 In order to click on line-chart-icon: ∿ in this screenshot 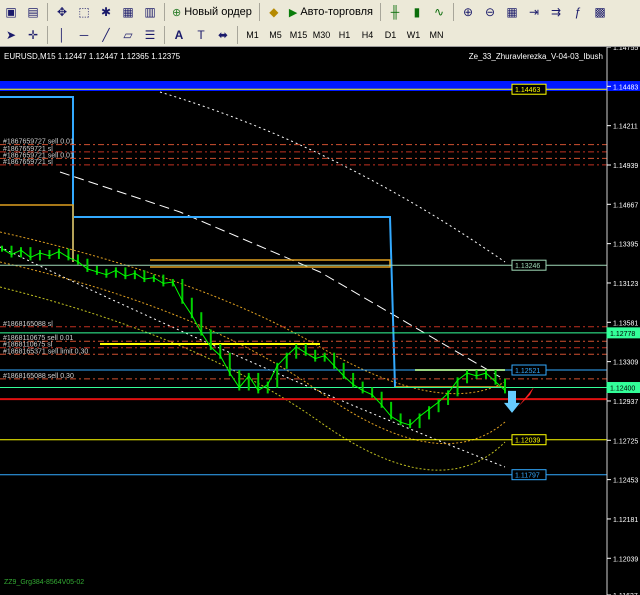, I will do `click(439, 12)`.